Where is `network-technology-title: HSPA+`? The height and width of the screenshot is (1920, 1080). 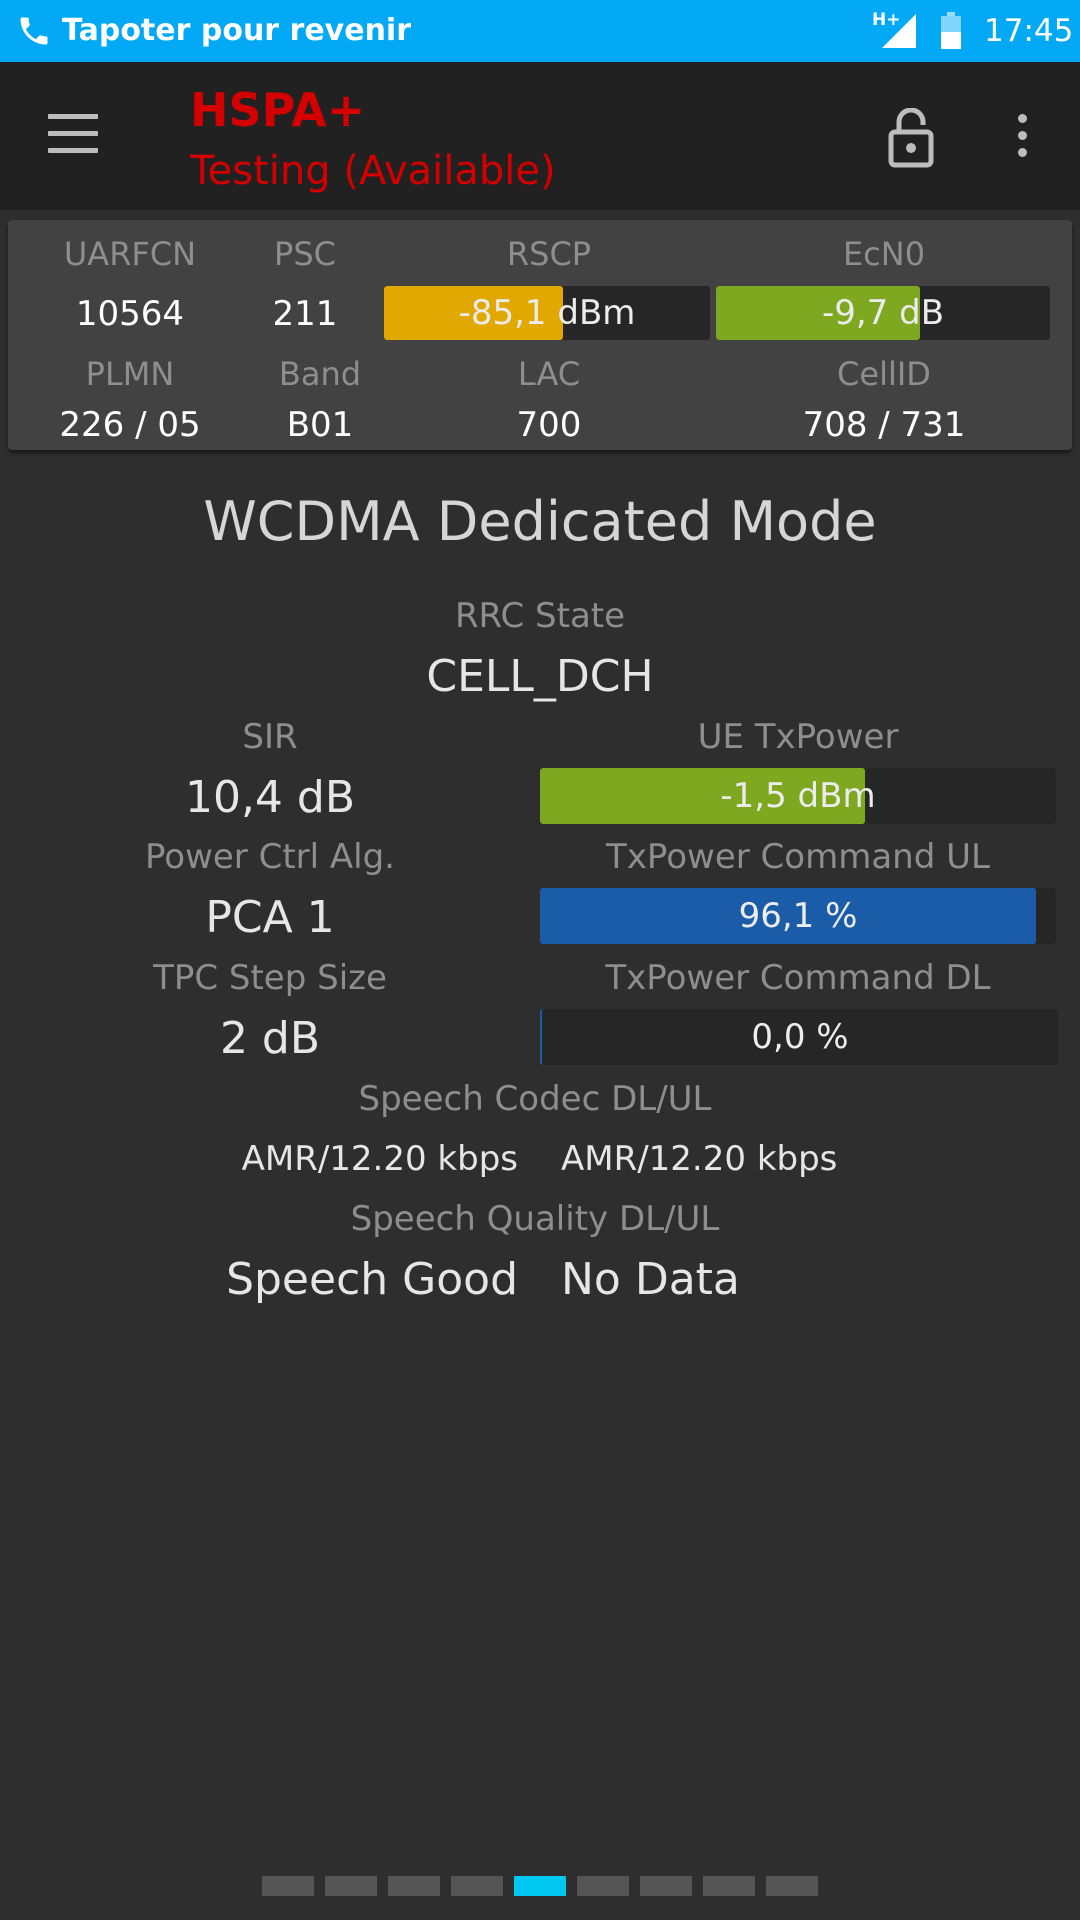
network-technology-title: HSPA+ is located at coordinates (278, 110).